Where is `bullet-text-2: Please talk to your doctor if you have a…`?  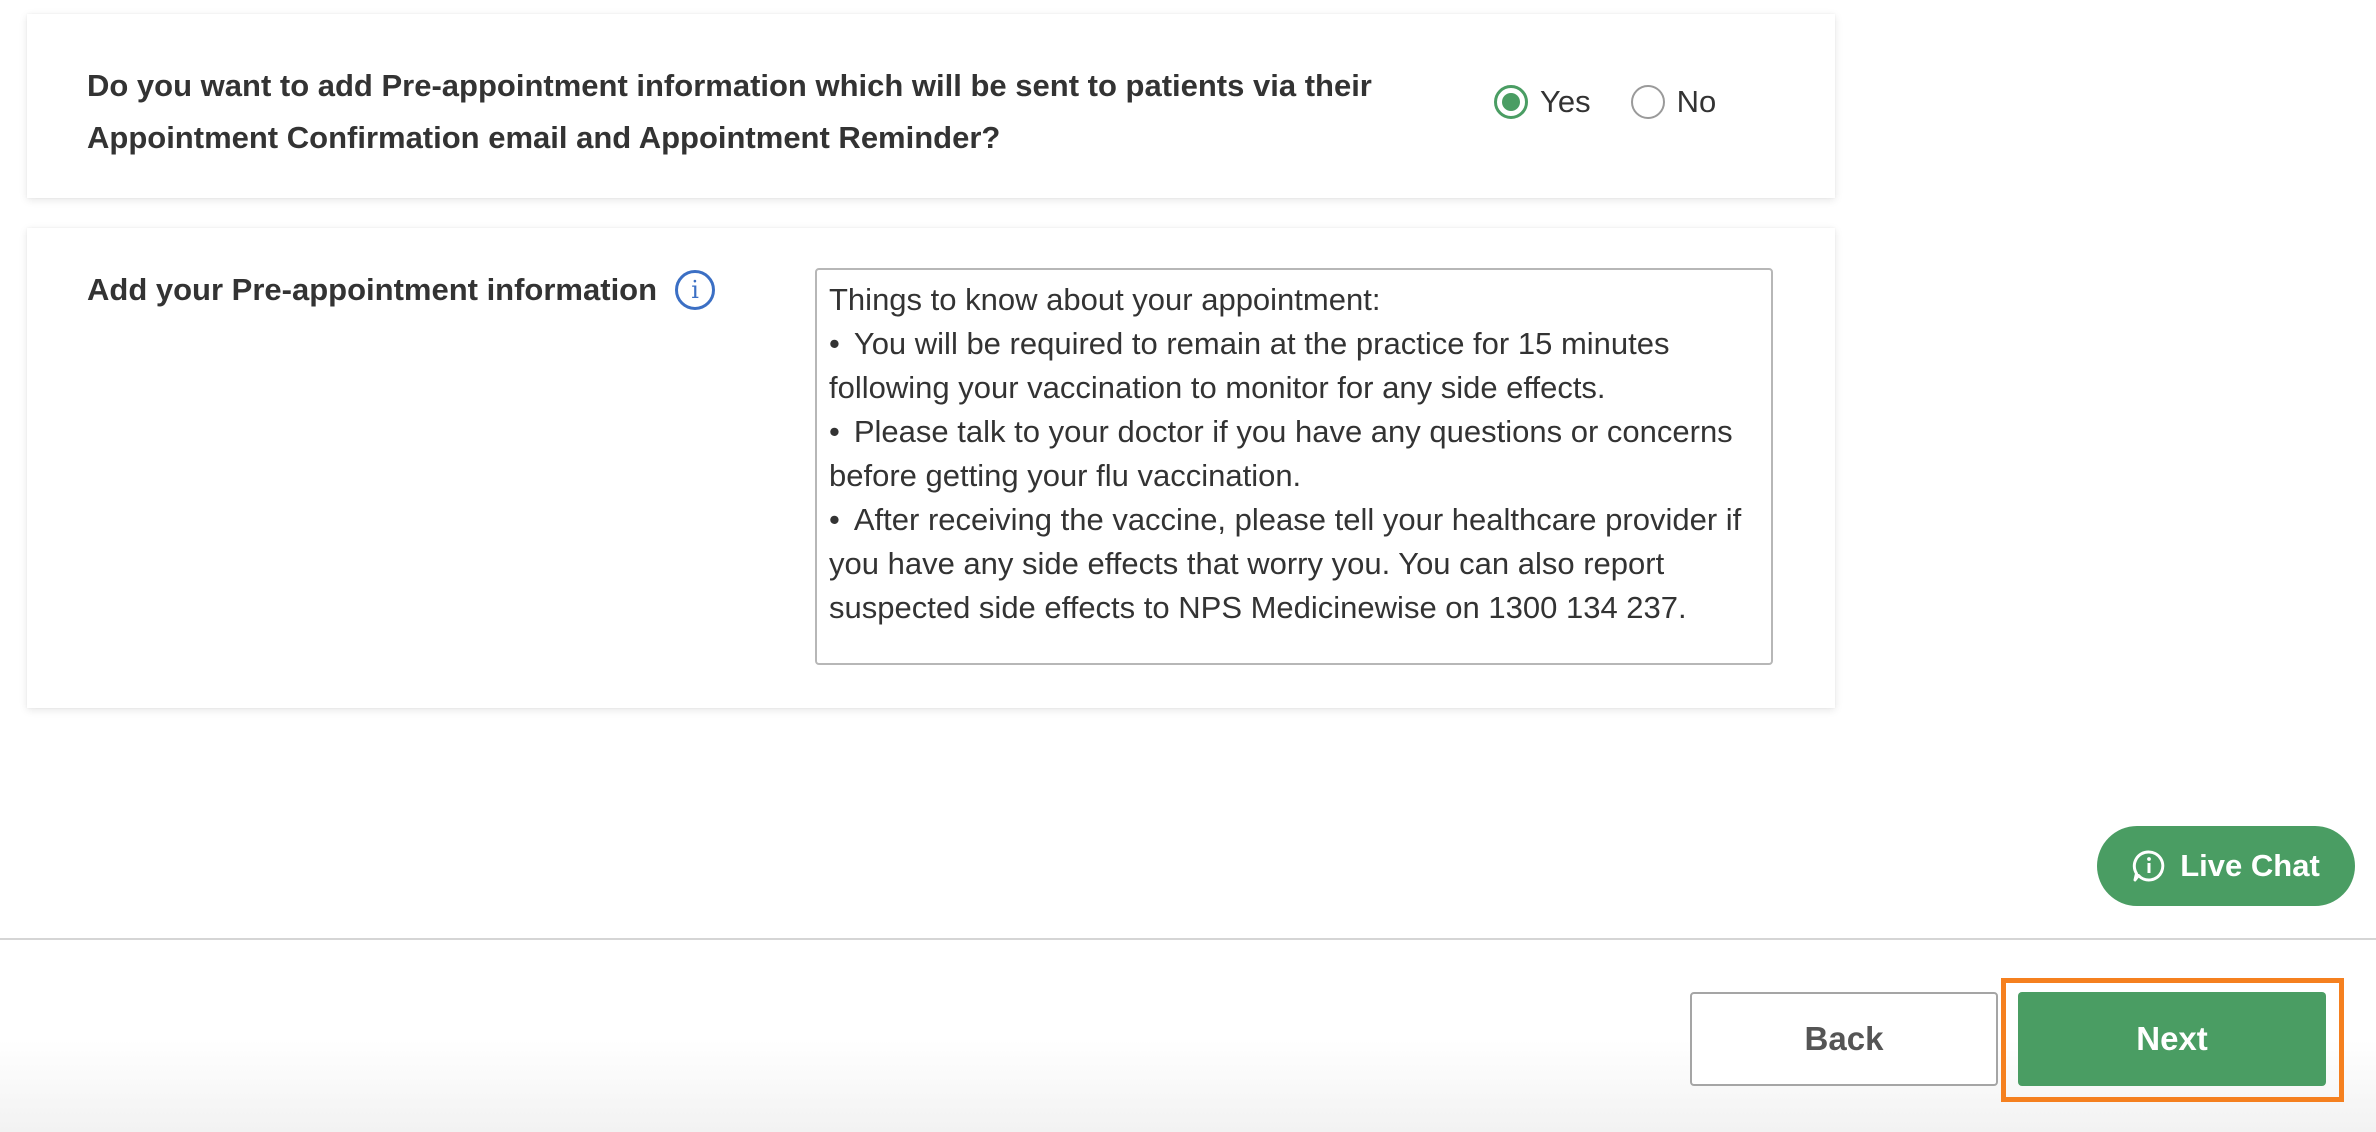
bullet-text-2: Please talk to your doctor if you have a… is located at coordinates (1281, 453).